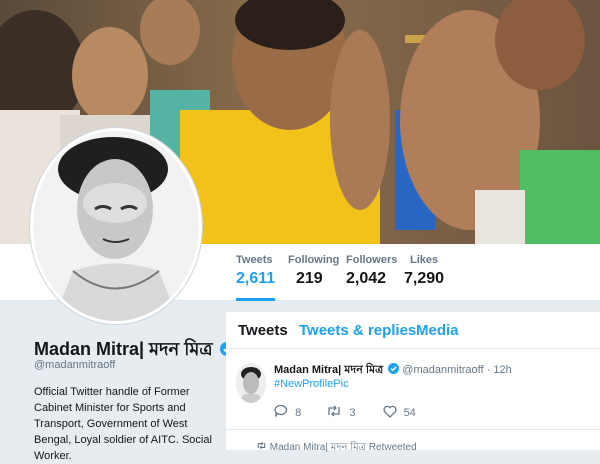 The height and width of the screenshot is (464, 600). I want to click on stat-label: Following, so click(314, 260).